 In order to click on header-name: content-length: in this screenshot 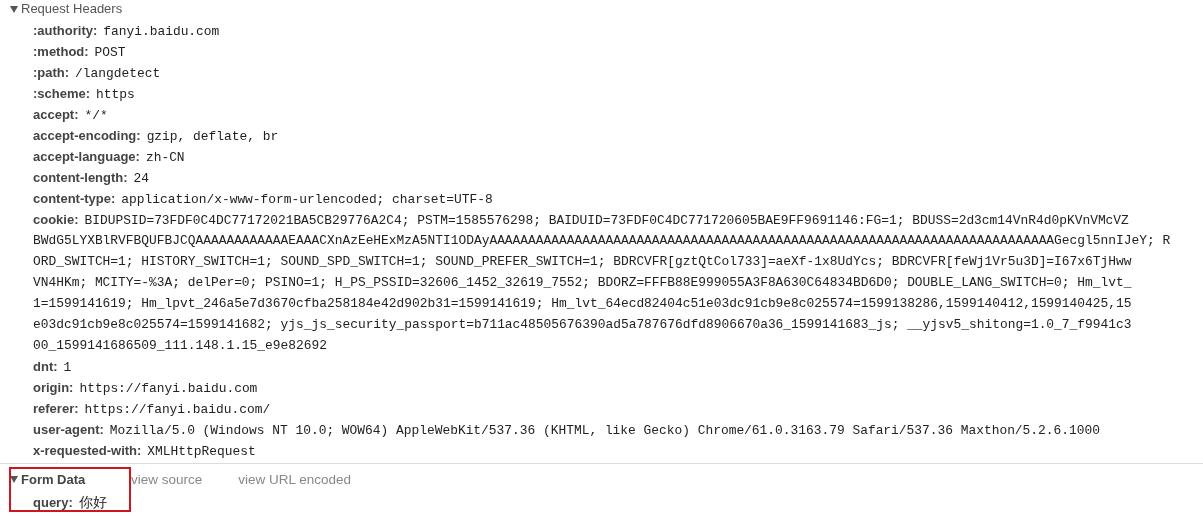, I will do `click(80, 178)`.